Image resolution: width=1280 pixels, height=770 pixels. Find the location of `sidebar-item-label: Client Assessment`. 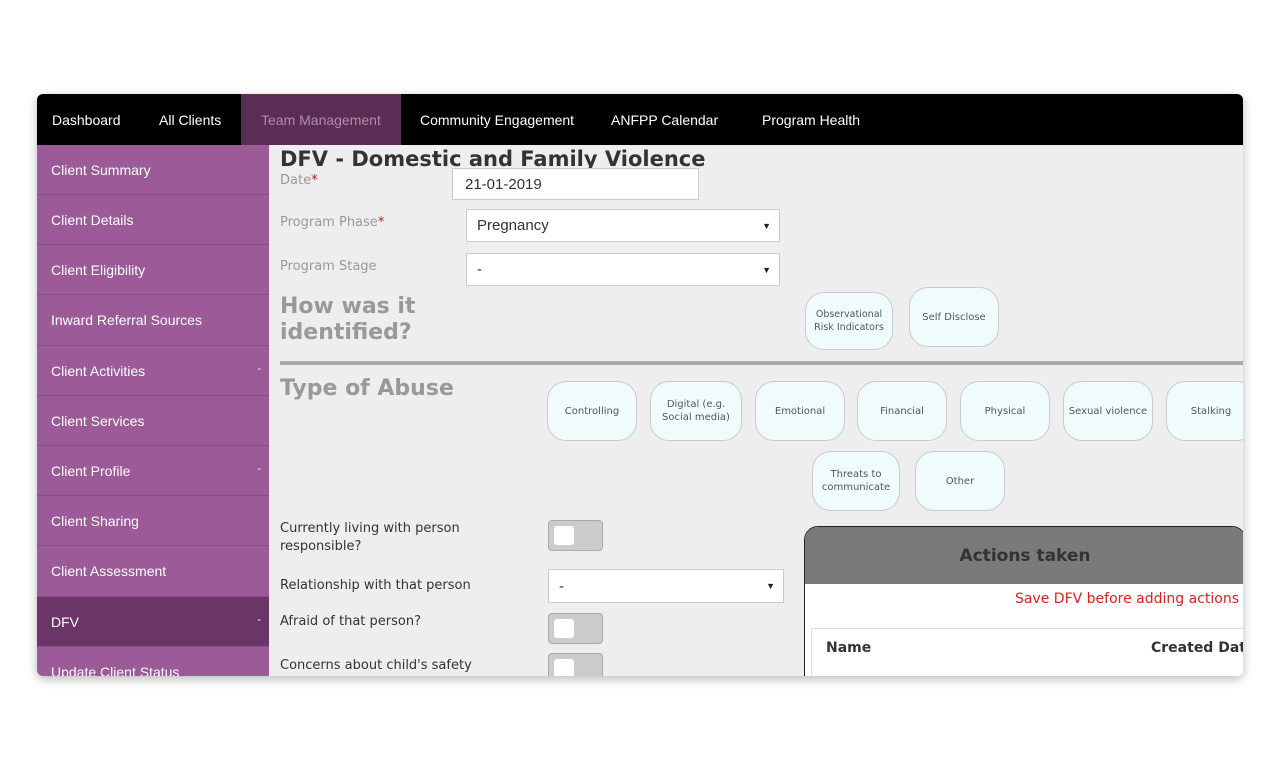

sidebar-item-label: Client Assessment is located at coordinates (109, 571).